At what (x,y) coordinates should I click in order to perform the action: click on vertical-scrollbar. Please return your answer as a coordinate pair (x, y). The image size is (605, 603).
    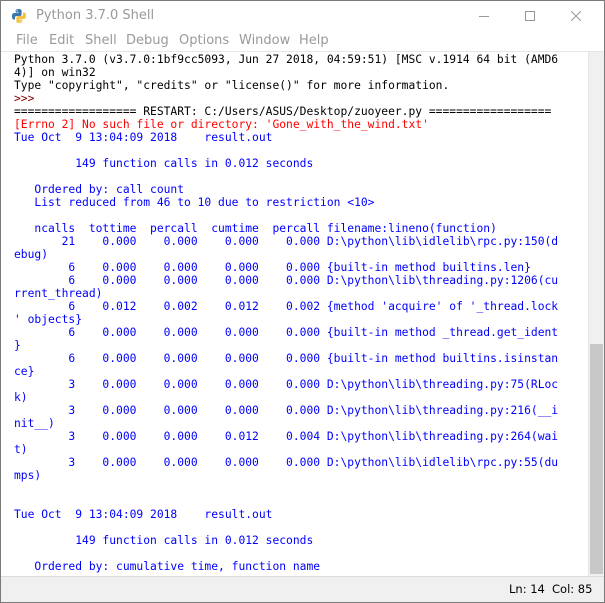
    Looking at the image, I should click on (596, 314).